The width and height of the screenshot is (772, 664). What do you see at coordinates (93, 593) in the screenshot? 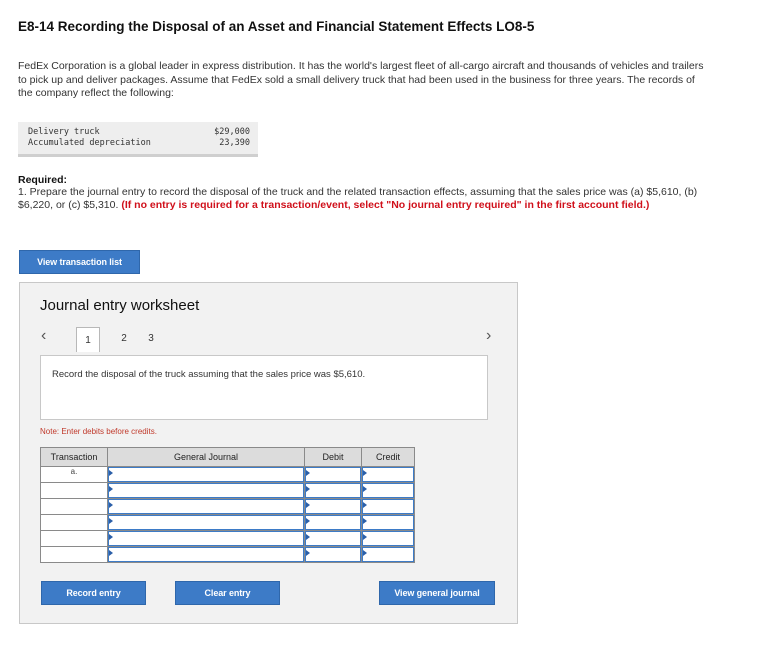
I see `record-entry-button: Record entry` at bounding box center [93, 593].